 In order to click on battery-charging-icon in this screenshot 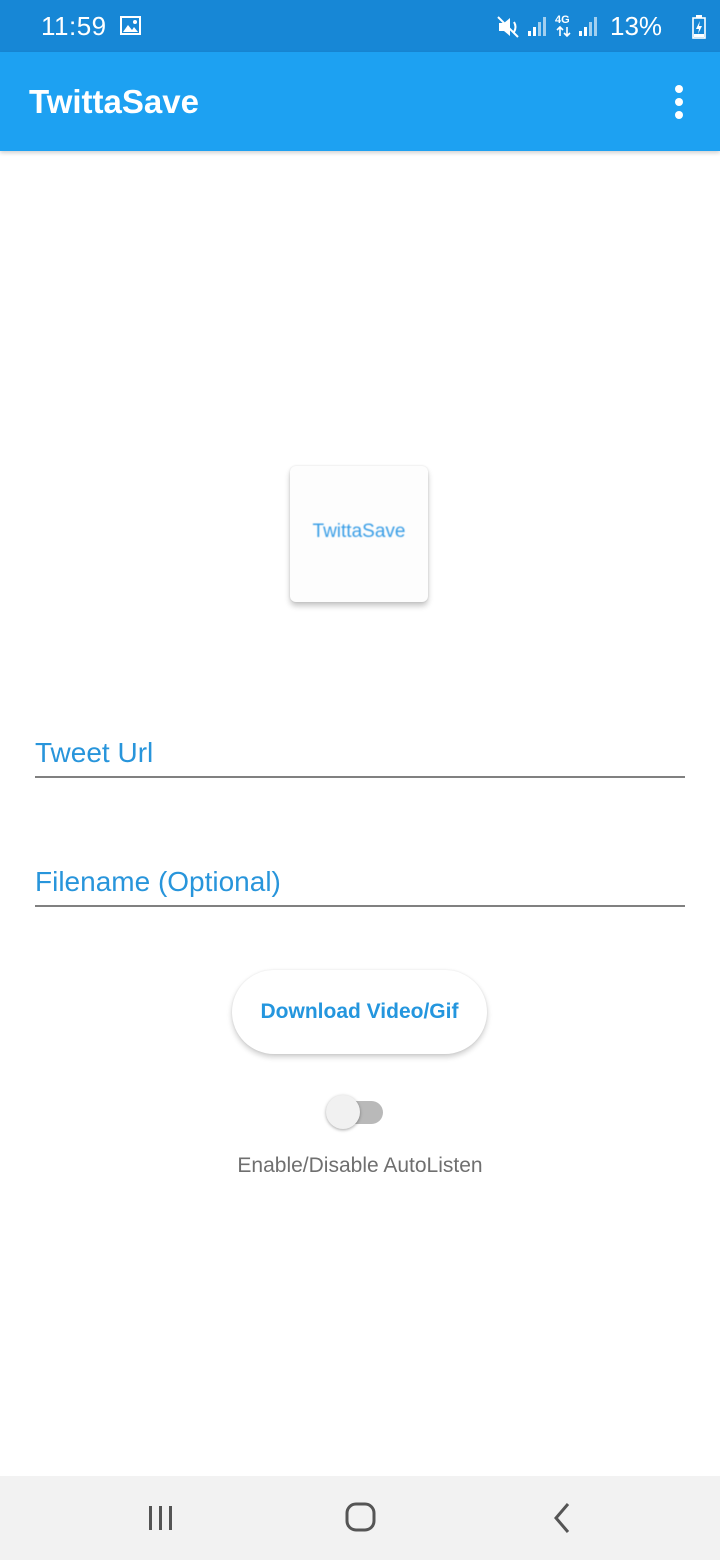, I will do `click(699, 27)`.